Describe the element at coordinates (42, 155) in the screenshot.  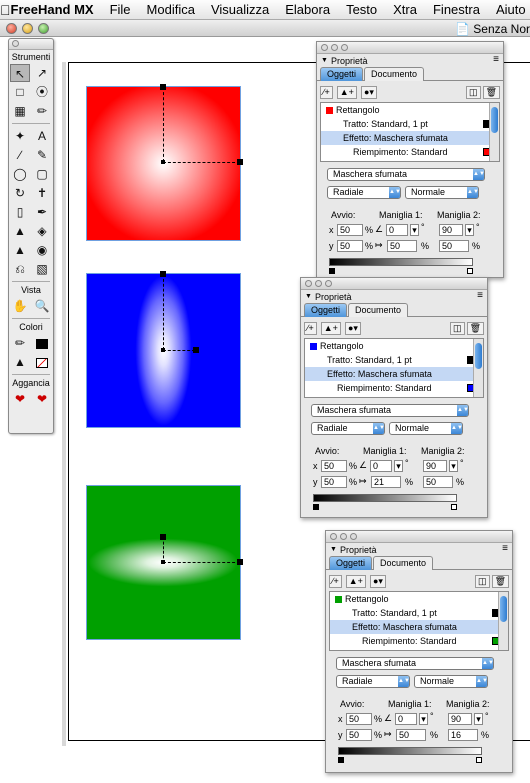
I see `pencil-tool-icon: ✎` at that location.